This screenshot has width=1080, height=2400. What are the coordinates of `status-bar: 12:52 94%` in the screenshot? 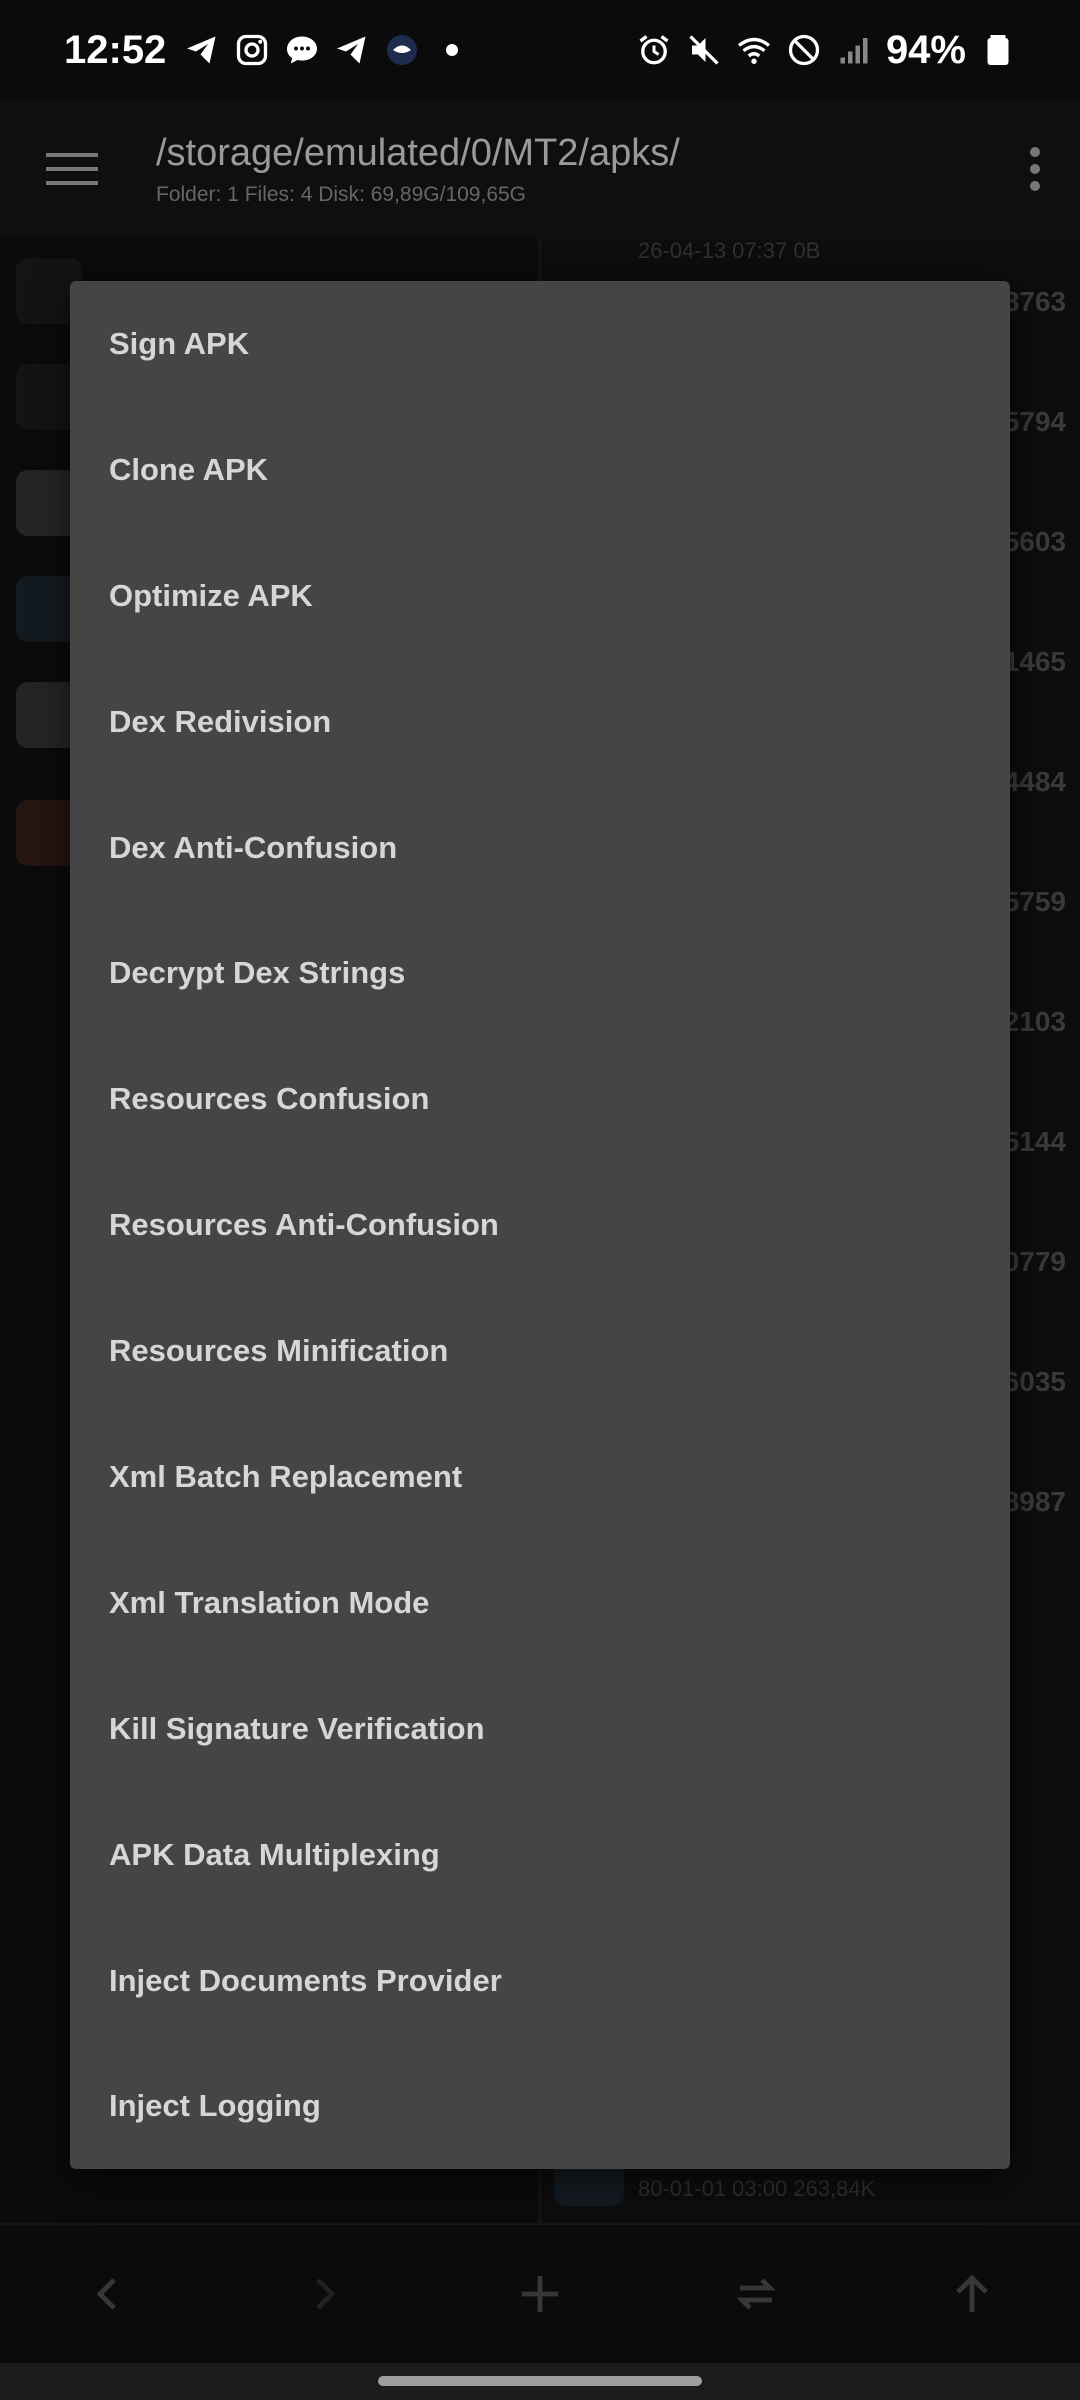 It's located at (540, 50).